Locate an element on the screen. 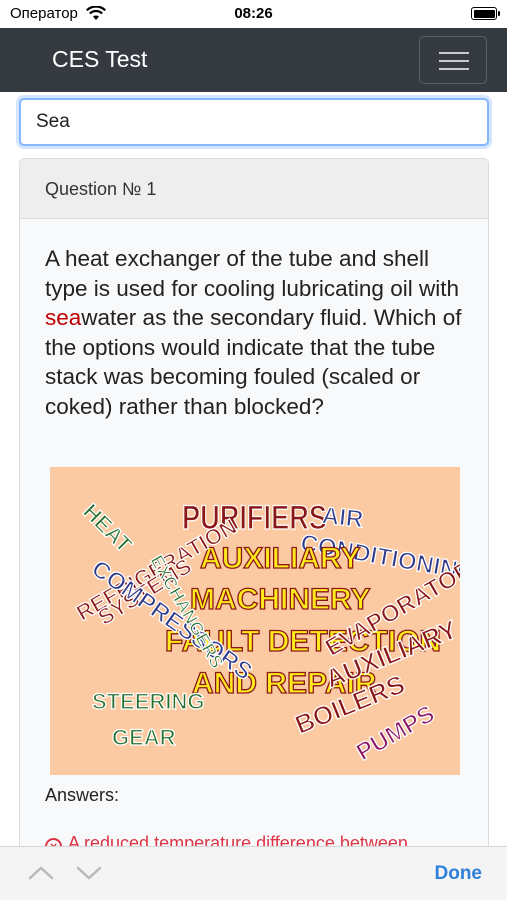 The height and width of the screenshot is (900, 507). clock: 08:26 is located at coordinates (253, 13).